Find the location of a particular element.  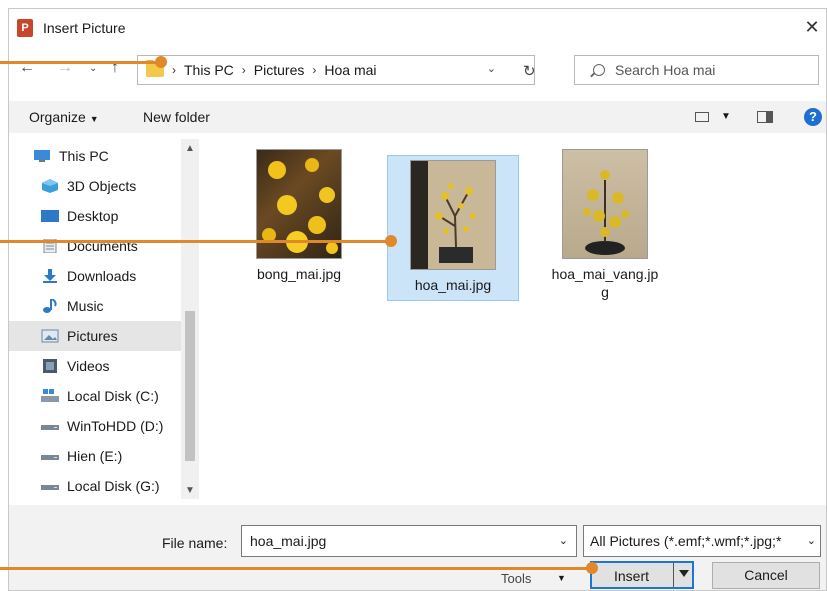

file-type-filter: All Pictures (*.emf;*.wmf;*.jpg;* ⌄ is located at coordinates (702, 541).